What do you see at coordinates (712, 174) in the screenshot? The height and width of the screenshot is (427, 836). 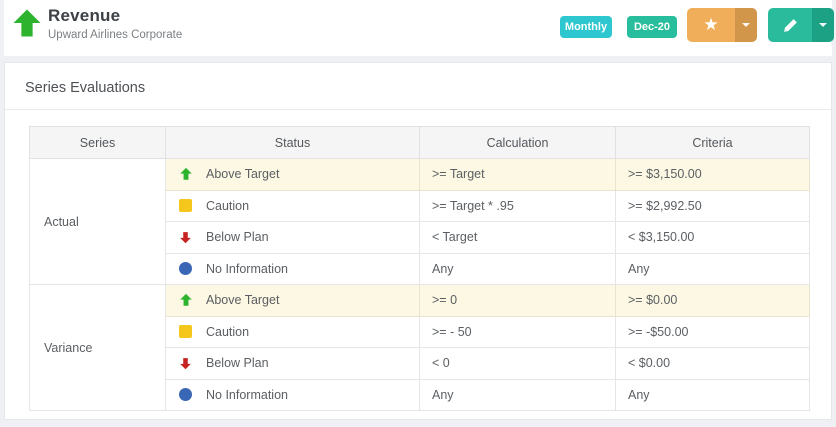 I see `criteria-cell: >= $3,150.00` at bounding box center [712, 174].